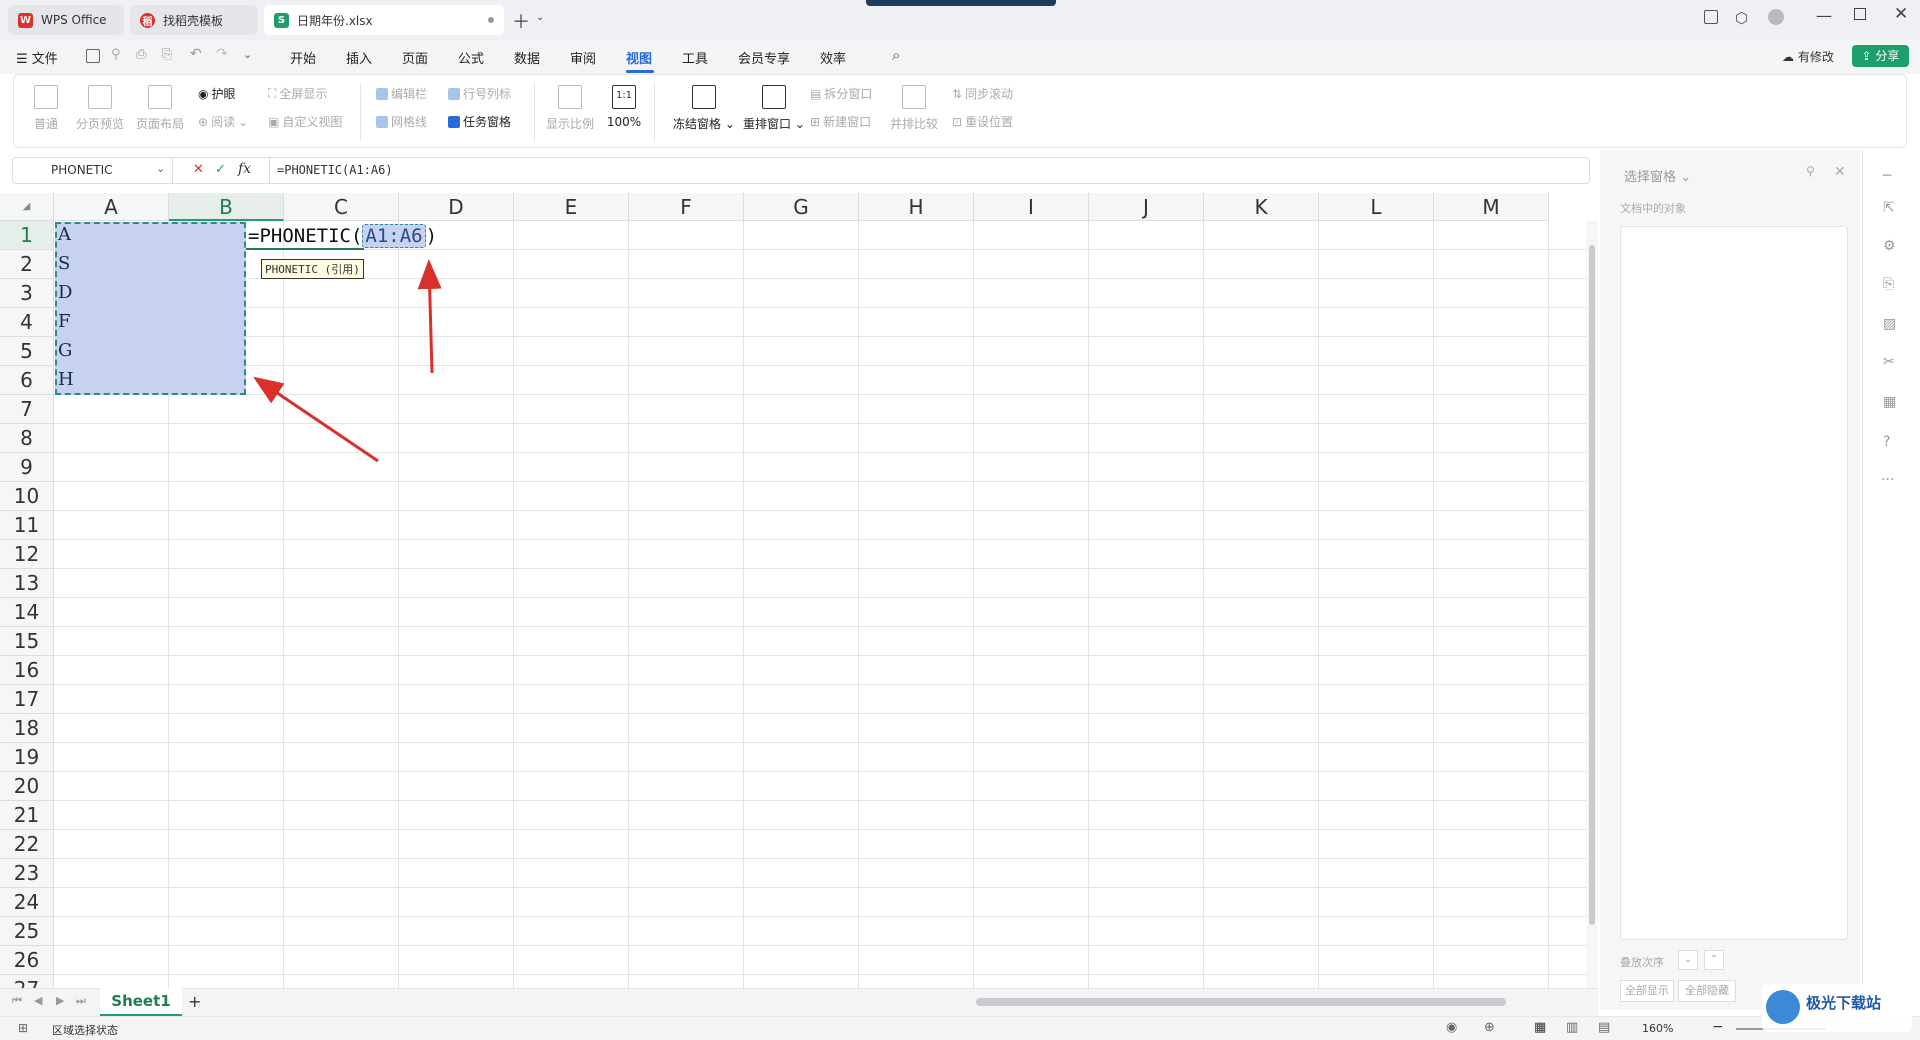  Describe the element at coordinates (841, 93) in the screenshot. I see `split-window-button: ▤ 拆分窗口` at that location.